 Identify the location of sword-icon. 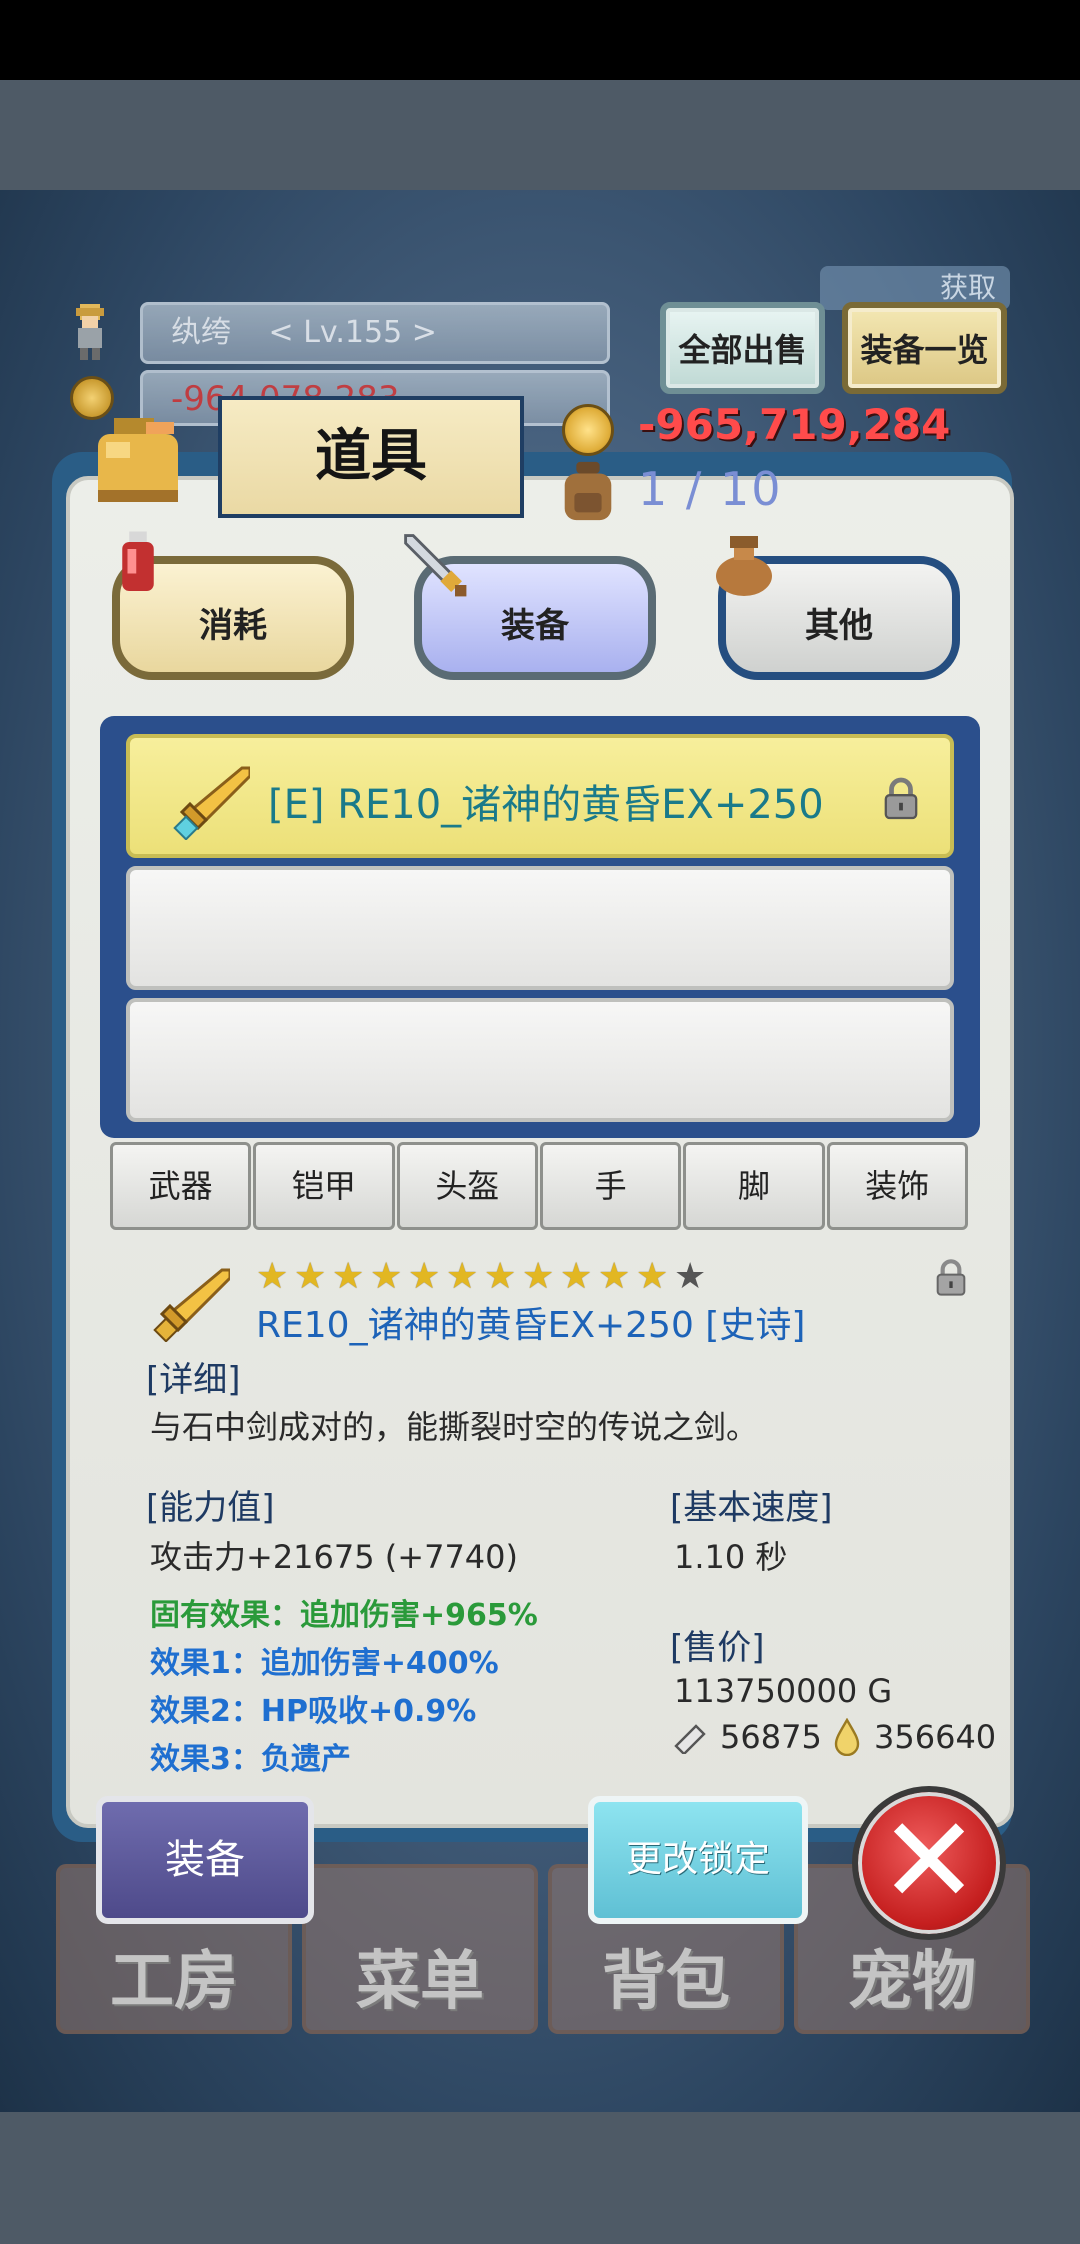
(435, 565).